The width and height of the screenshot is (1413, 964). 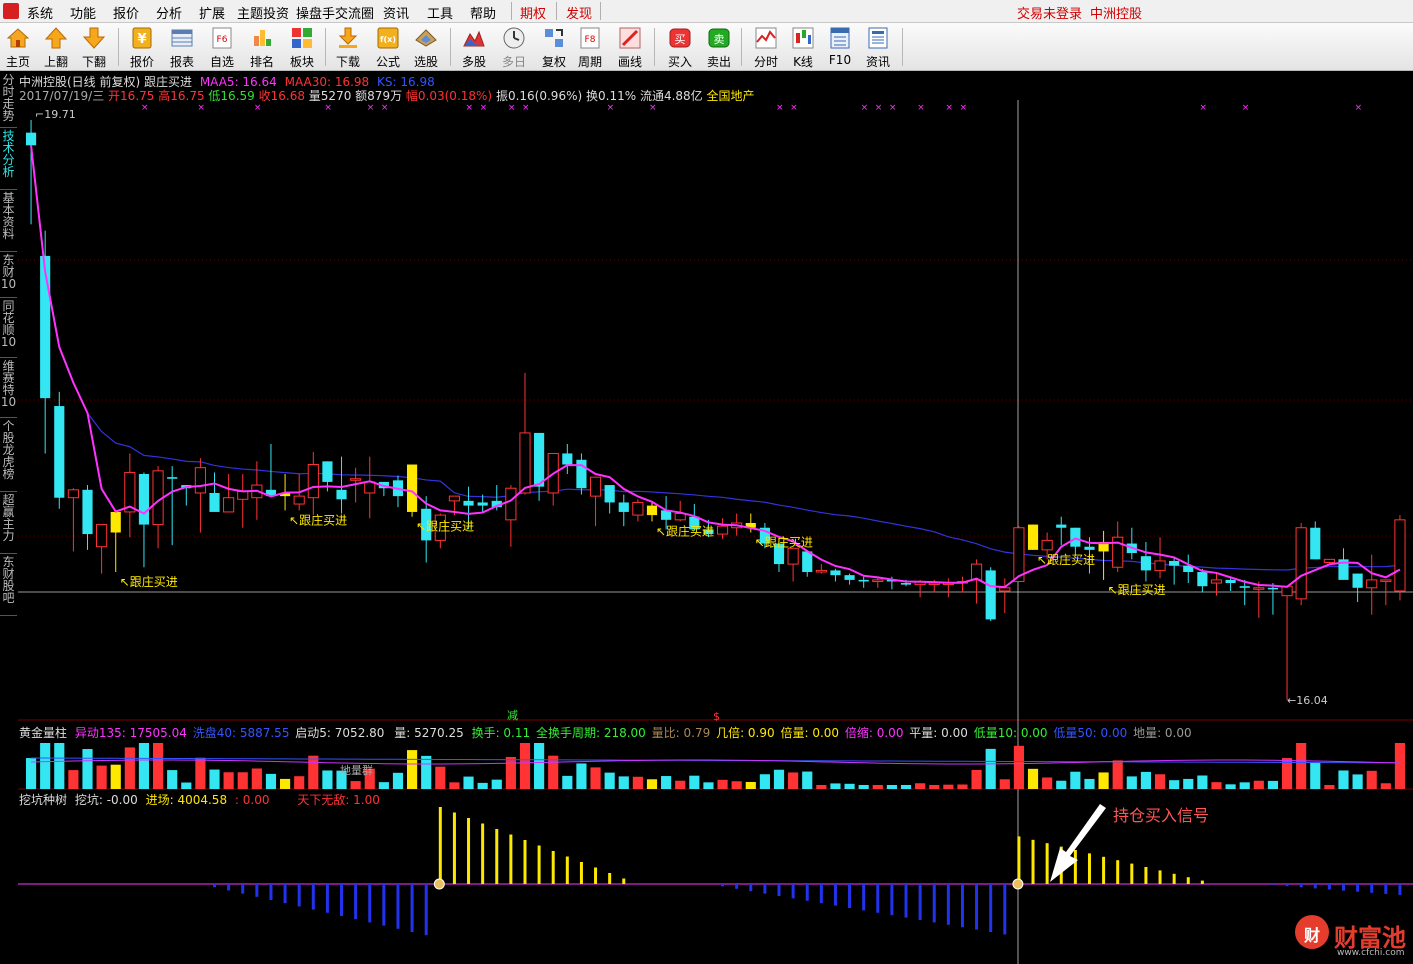 What do you see at coordinates (483, 12) in the screenshot?
I see `menu-item-help: 帮助` at bounding box center [483, 12].